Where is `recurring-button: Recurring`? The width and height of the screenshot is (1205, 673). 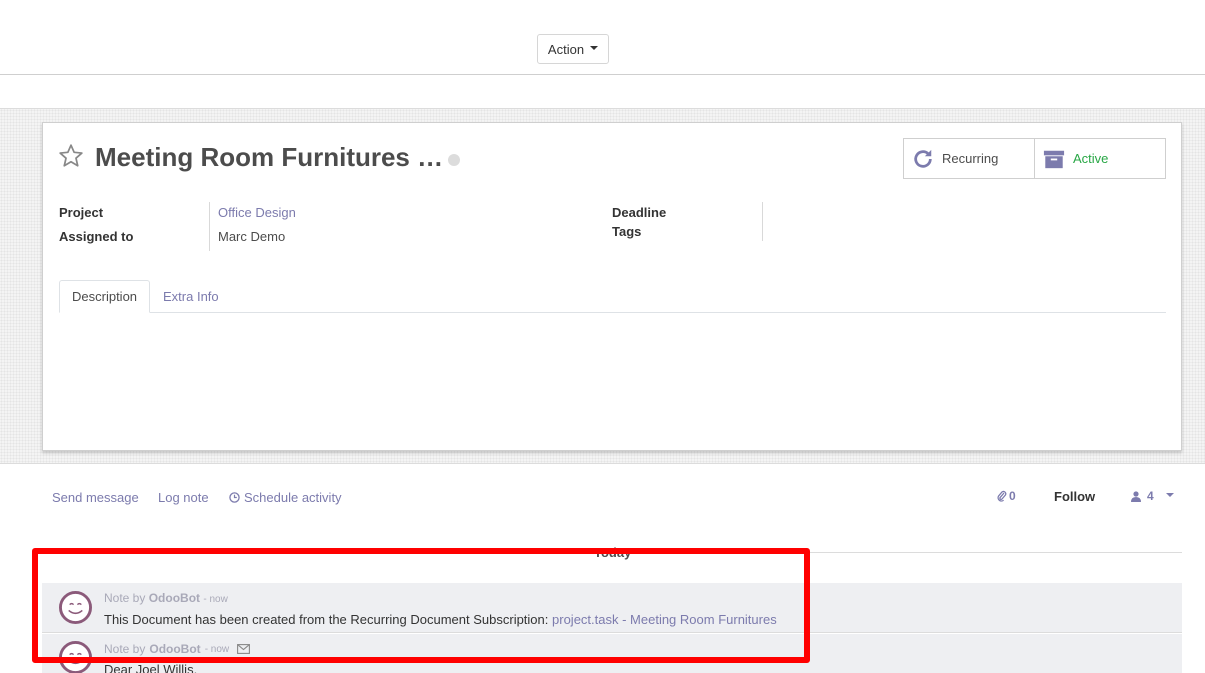 recurring-button: Recurring is located at coordinates (969, 158).